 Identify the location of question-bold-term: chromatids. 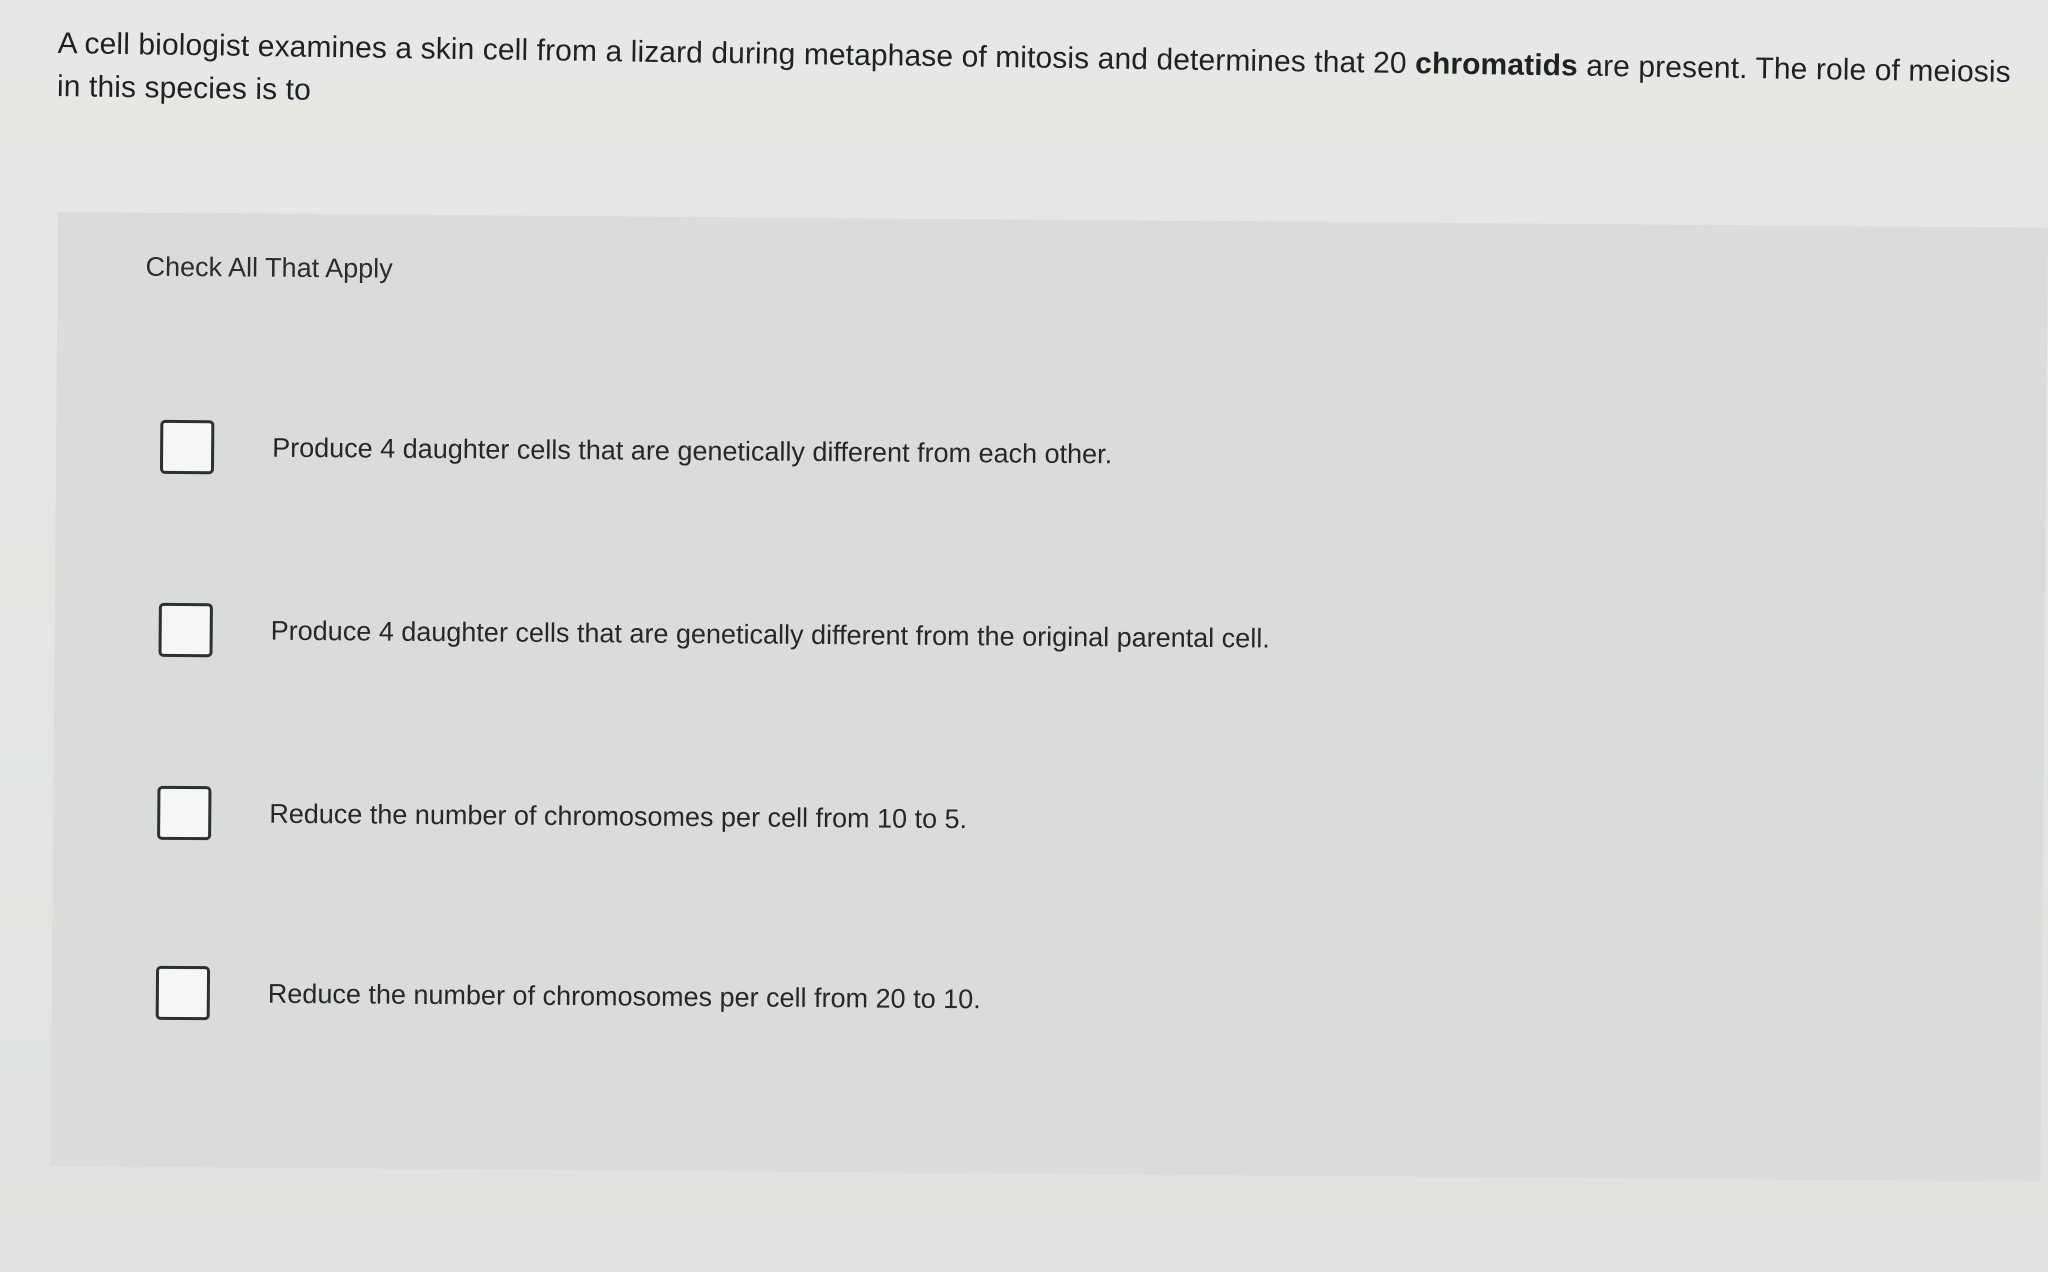
(1496, 65).